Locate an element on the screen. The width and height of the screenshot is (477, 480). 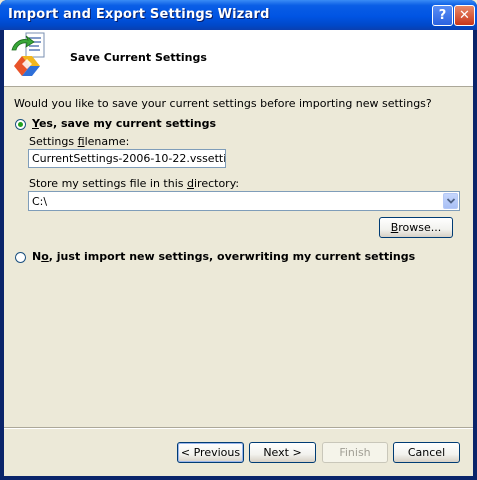
settings-filename-label: Settings filename: is located at coordinates (79, 141).